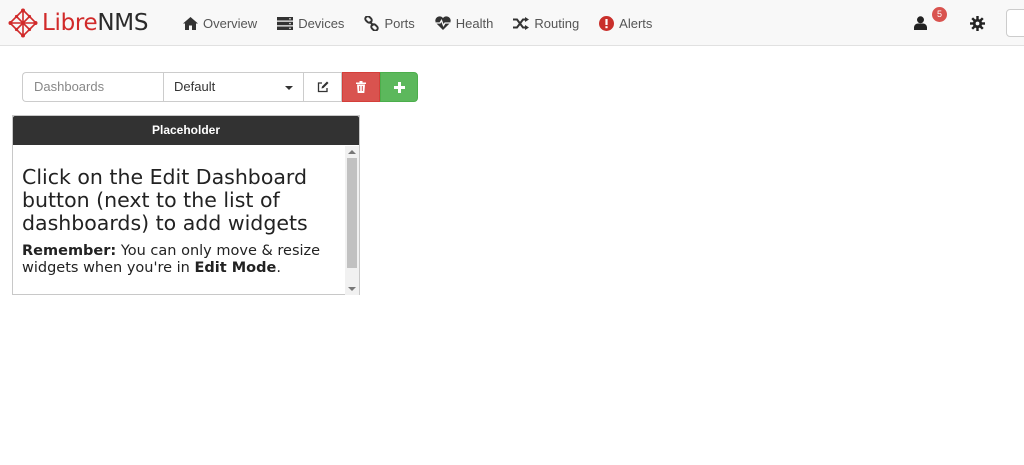 The width and height of the screenshot is (1024, 465). What do you see at coordinates (399, 23) in the screenshot?
I see `nav-ports-label: Ports` at bounding box center [399, 23].